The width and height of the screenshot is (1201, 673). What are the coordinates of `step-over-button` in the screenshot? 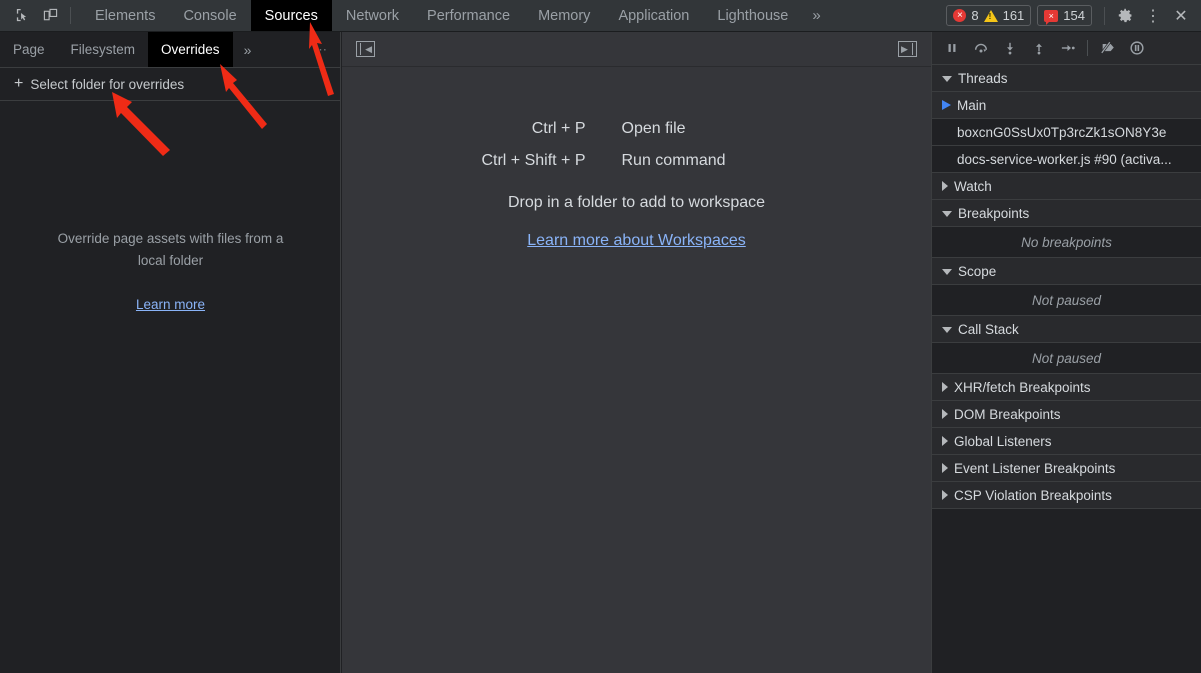 It's located at (980, 48).